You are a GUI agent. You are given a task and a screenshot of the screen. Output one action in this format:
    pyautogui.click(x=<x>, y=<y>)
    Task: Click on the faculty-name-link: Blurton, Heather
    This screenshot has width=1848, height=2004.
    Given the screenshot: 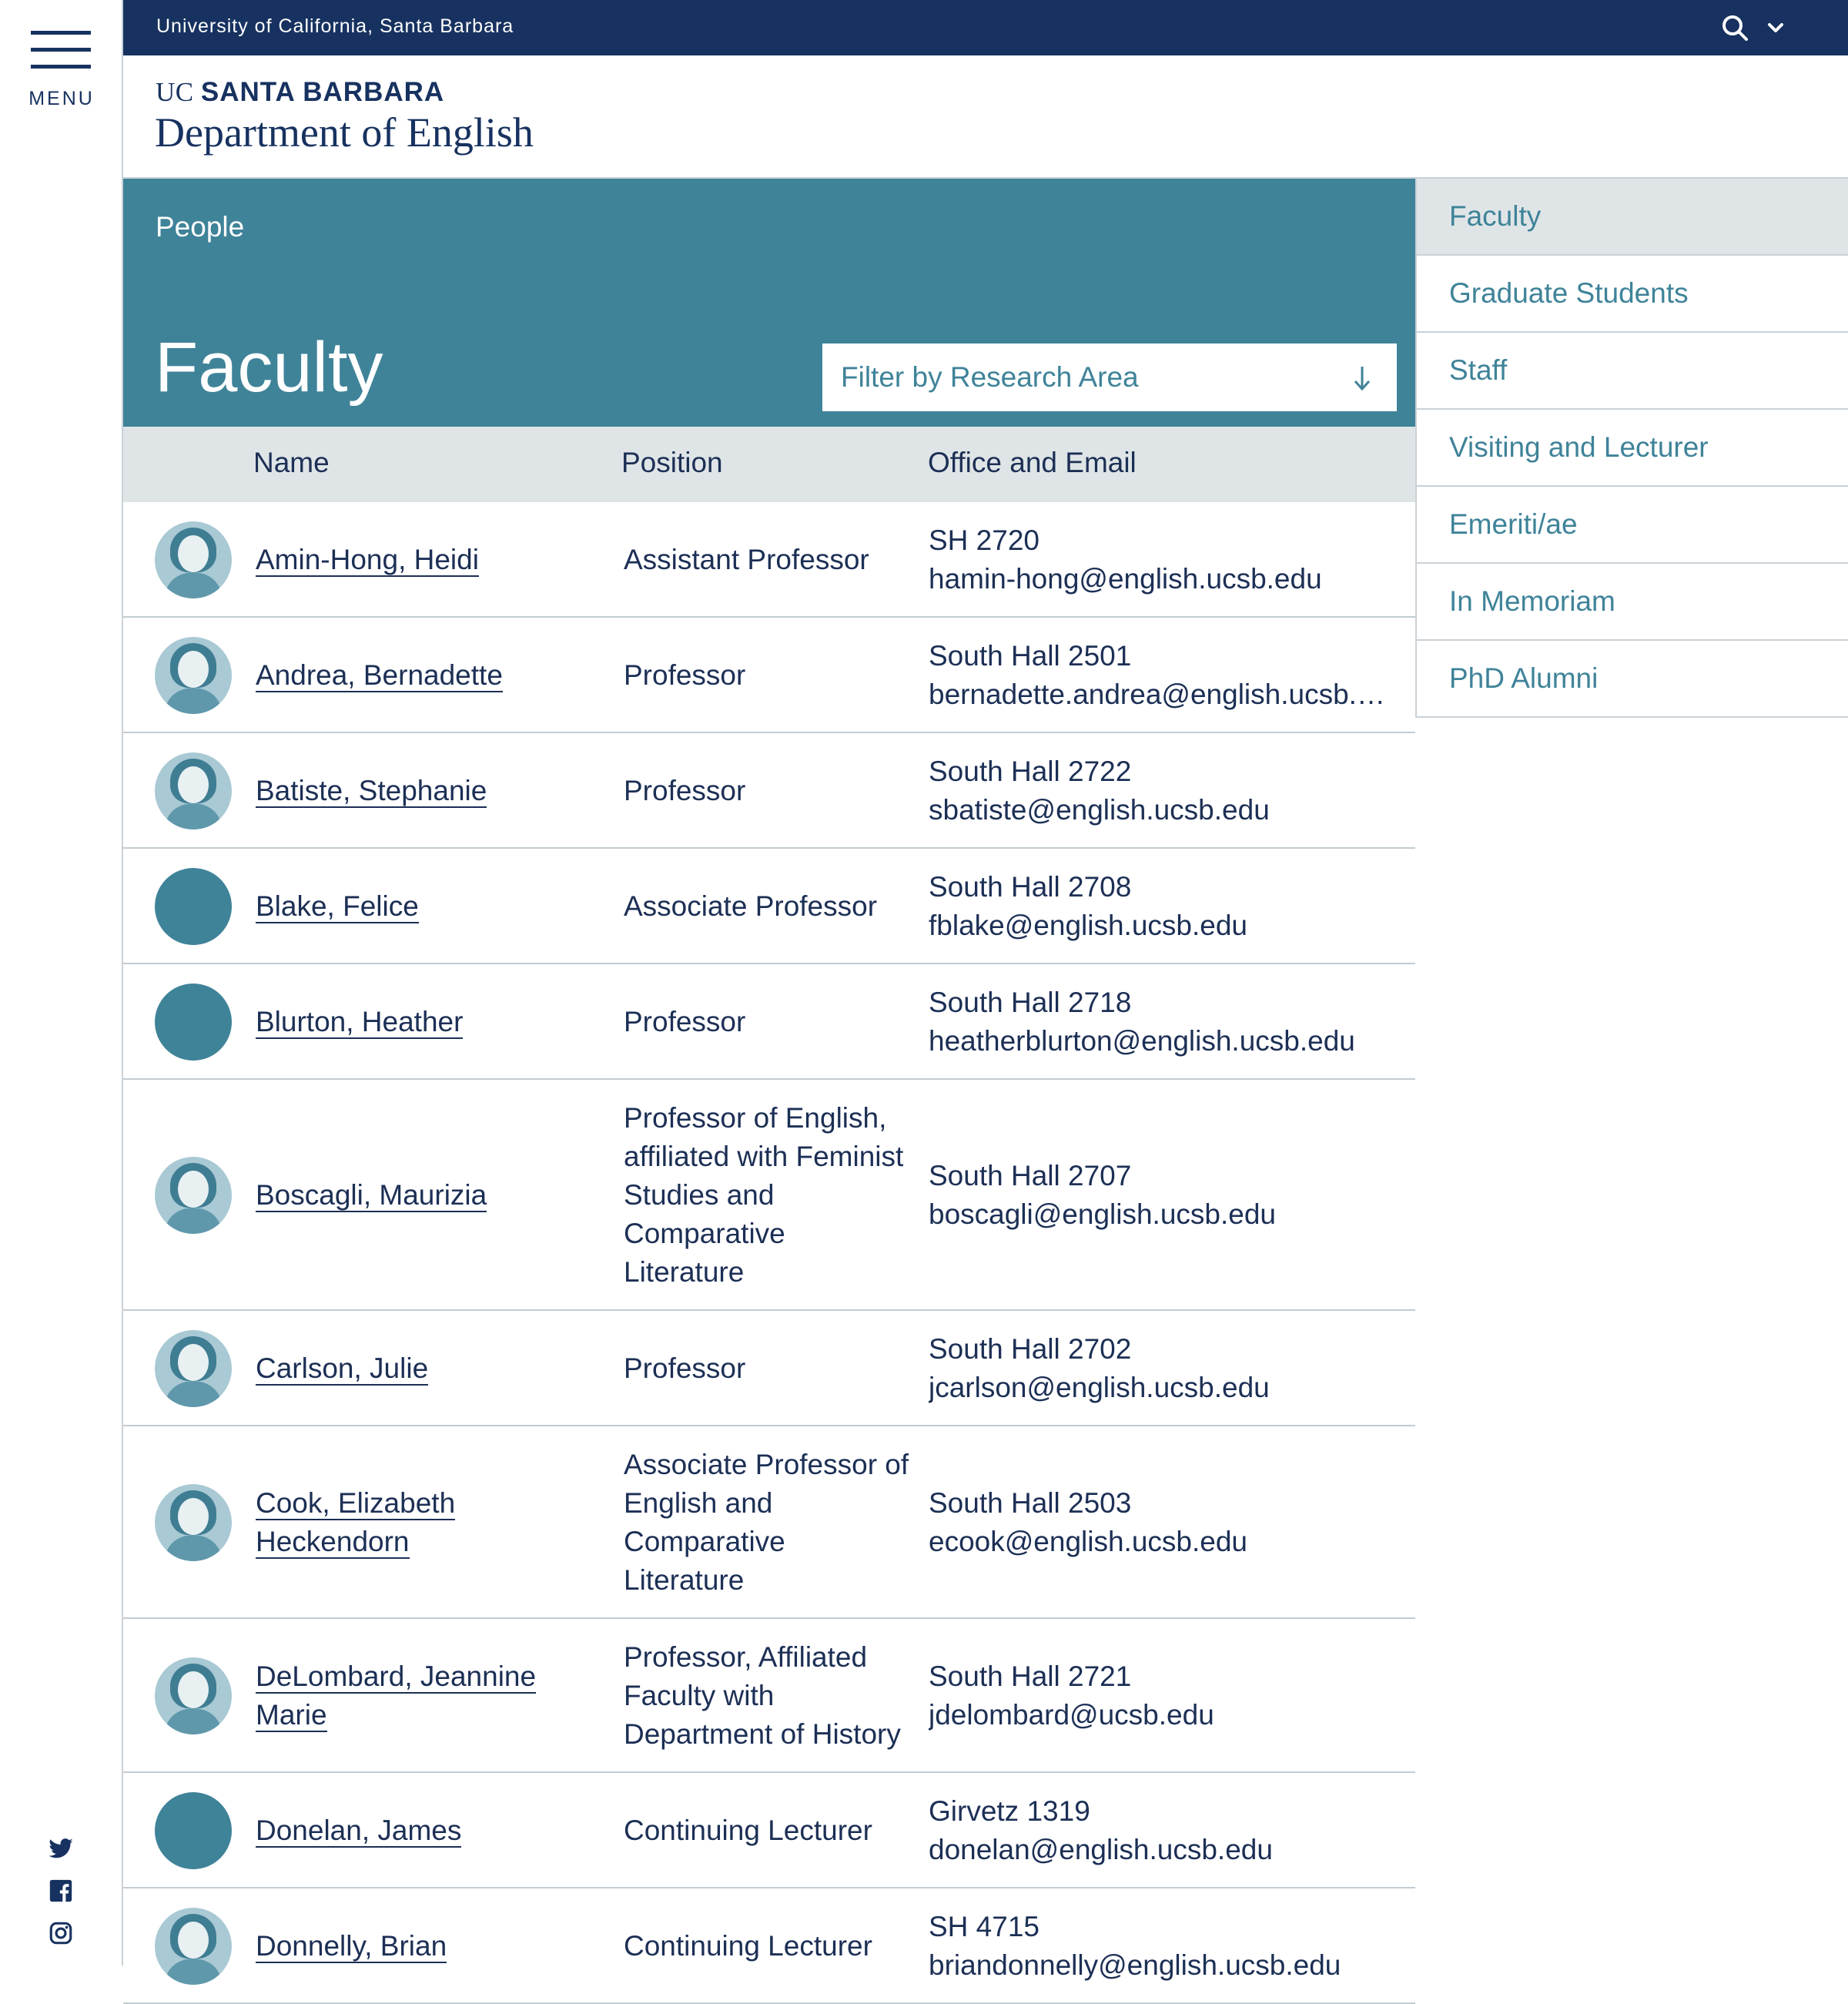 What is the action you would take?
    pyautogui.click(x=360, y=1022)
    